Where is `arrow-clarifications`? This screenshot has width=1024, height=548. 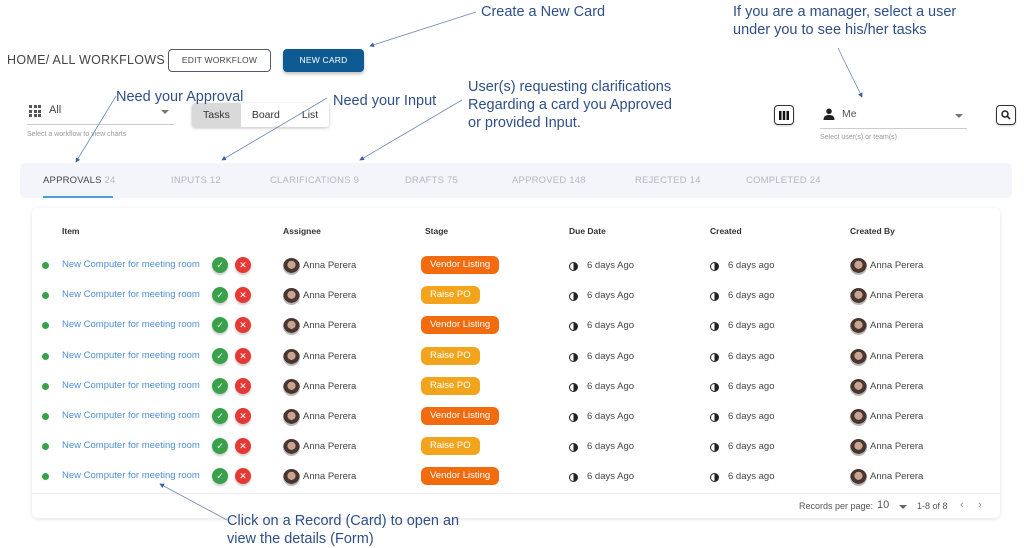
arrow-clarifications is located at coordinates (411, 130).